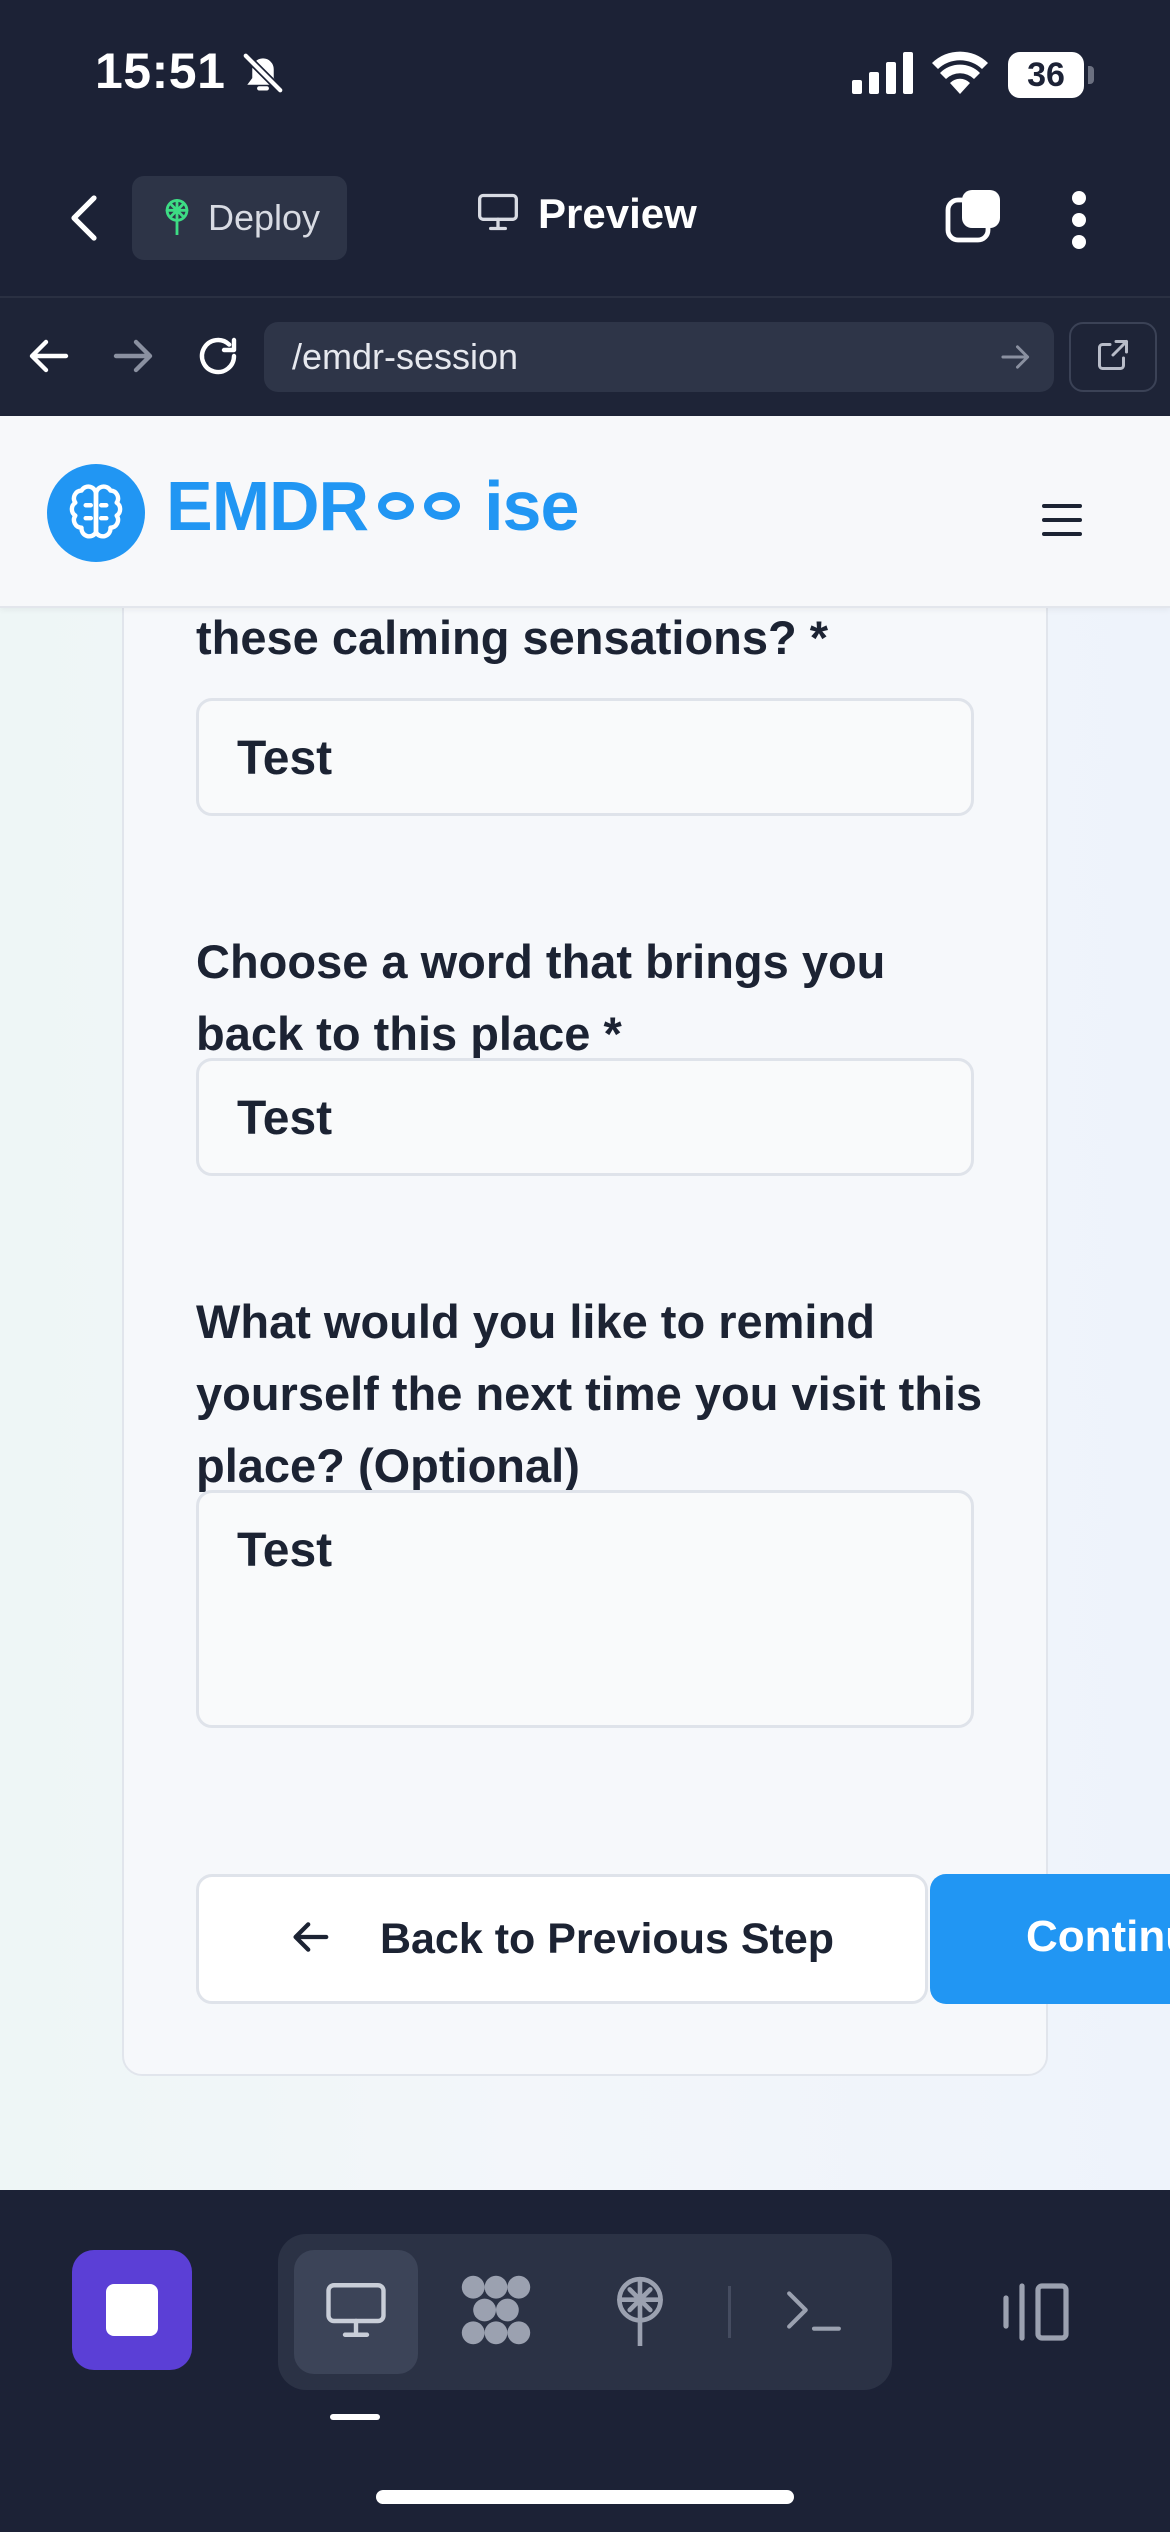 The width and height of the screenshot is (1170, 2532). Describe the element at coordinates (1062, 522) in the screenshot. I see `hamburger-menu-icon` at that location.